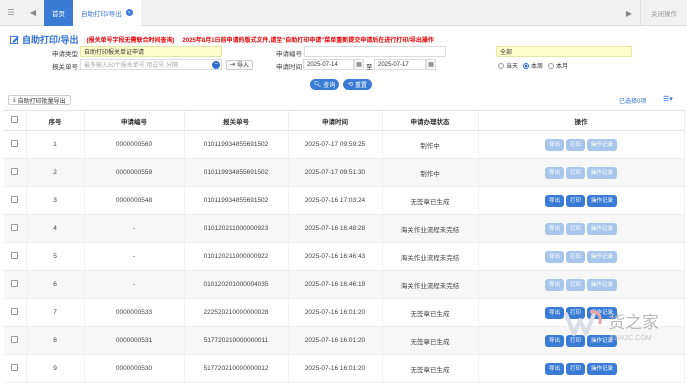 The height and width of the screenshot is (383, 687). Describe the element at coordinates (357, 84) in the screenshot. I see `reset-button: ⟲ 重置` at that location.